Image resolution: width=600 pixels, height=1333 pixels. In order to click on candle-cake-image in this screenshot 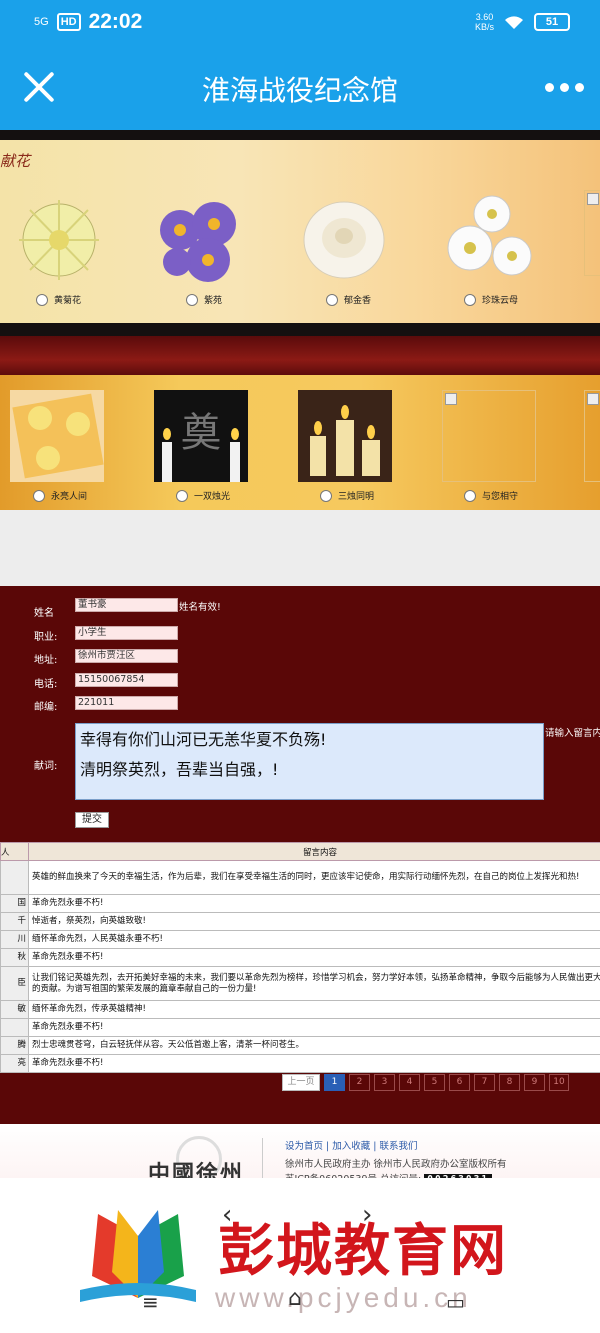, I will do `click(57, 436)`.